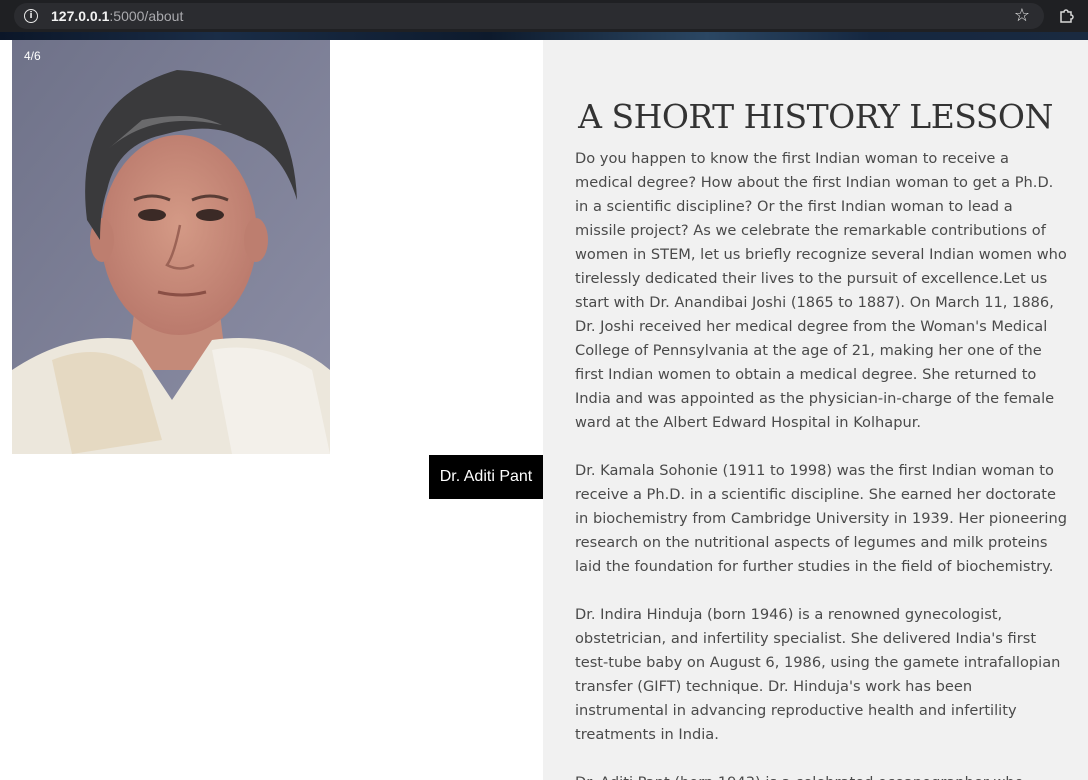 This screenshot has width=1088, height=780. I want to click on header-banner-strip, so click(544, 36).